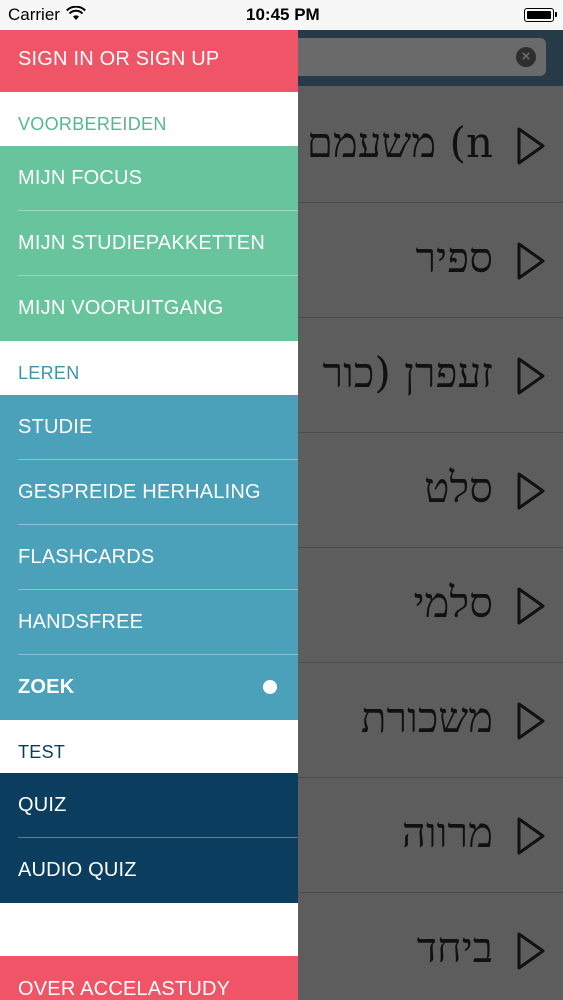  Describe the element at coordinates (149, 368) in the screenshot. I see `section-header-learn: LEREN` at that location.